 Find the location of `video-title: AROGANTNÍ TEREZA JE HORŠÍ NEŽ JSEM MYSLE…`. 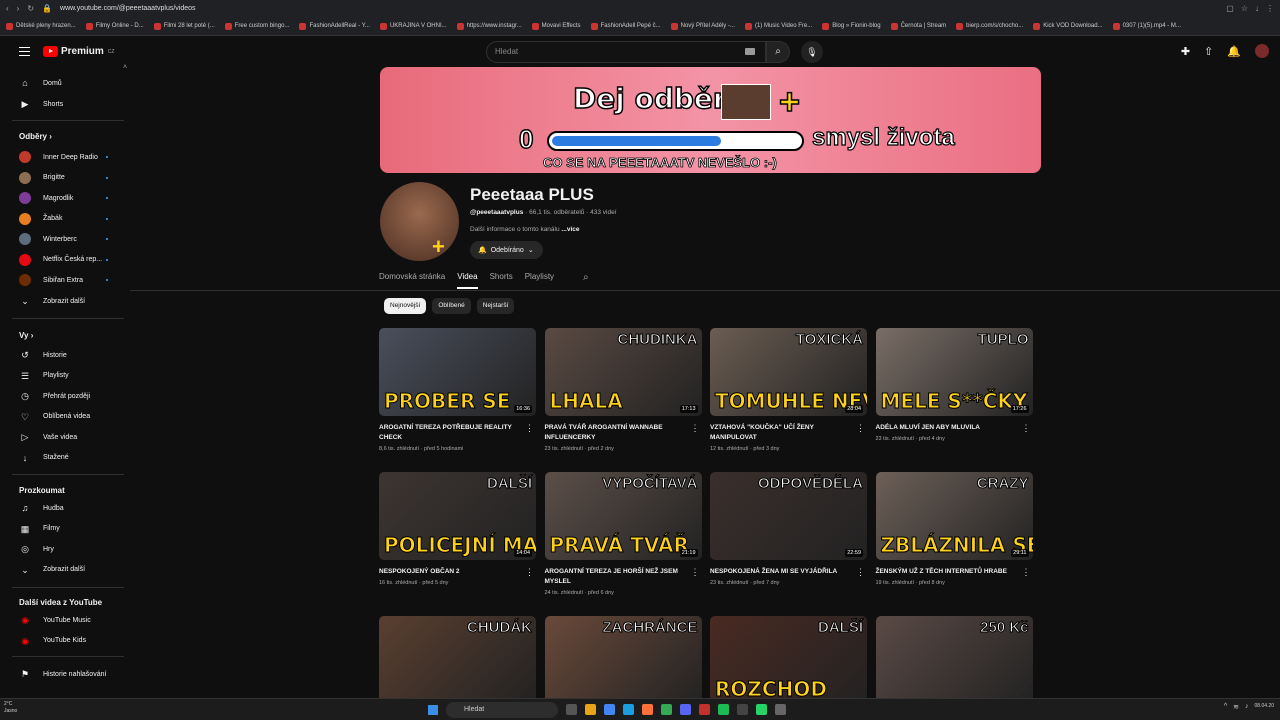

video-title: AROGANTNÍ TEREZA JE HORŠÍ NEŽ JSEM MYSLE… is located at coordinates (623, 577).